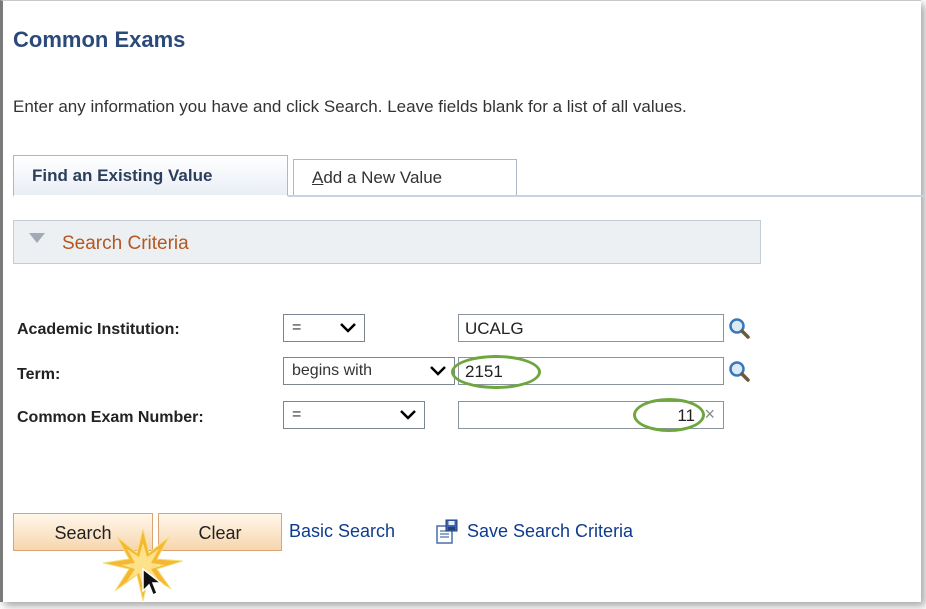  What do you see at coordinates (37, 238) in the screenshot?
I see `collapse-triangle-icon` at bounding box center [37, 238].